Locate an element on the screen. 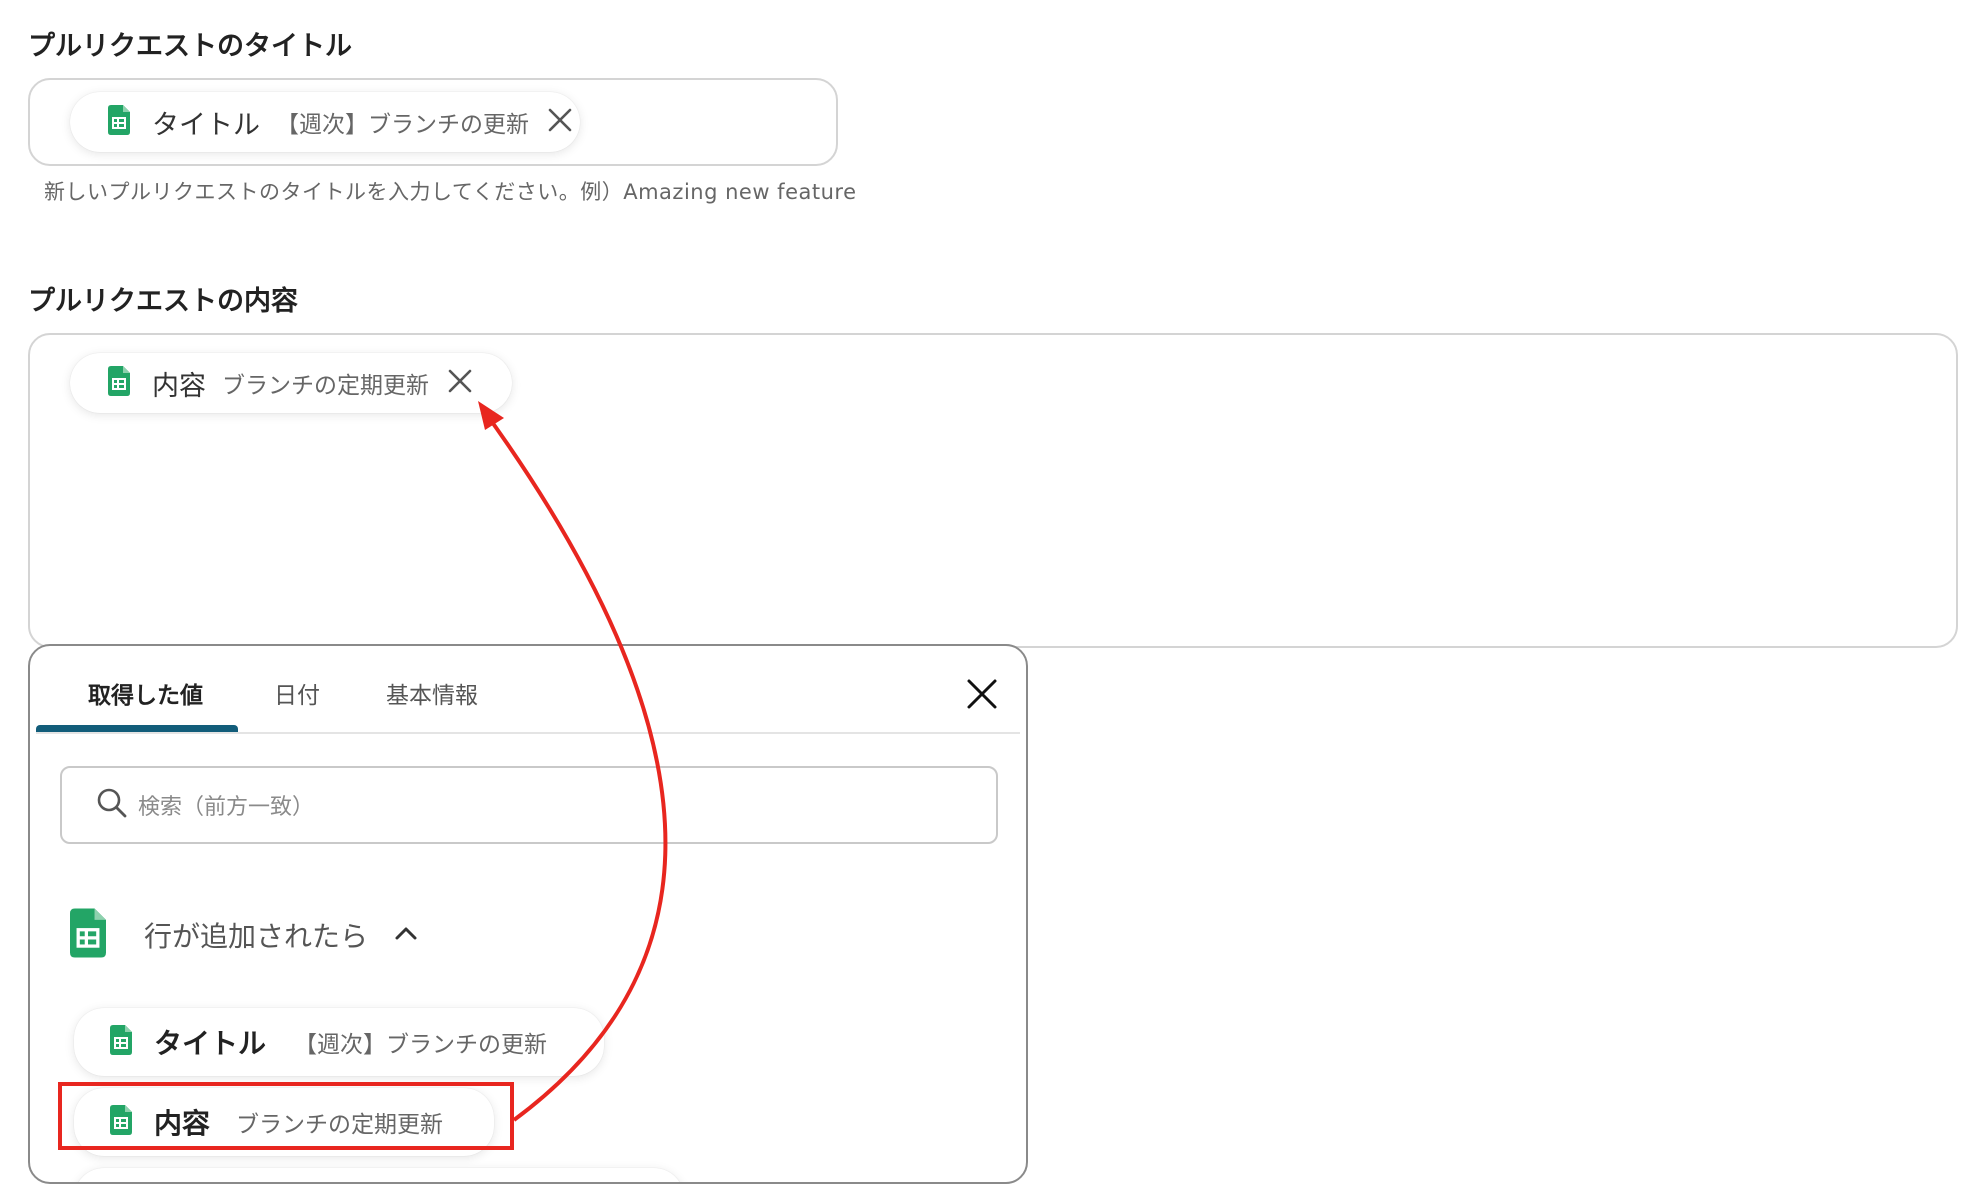 The width and height of the screenshot is (1986, 1184). tab-date: 日付 is located at coordinates (297, 693).